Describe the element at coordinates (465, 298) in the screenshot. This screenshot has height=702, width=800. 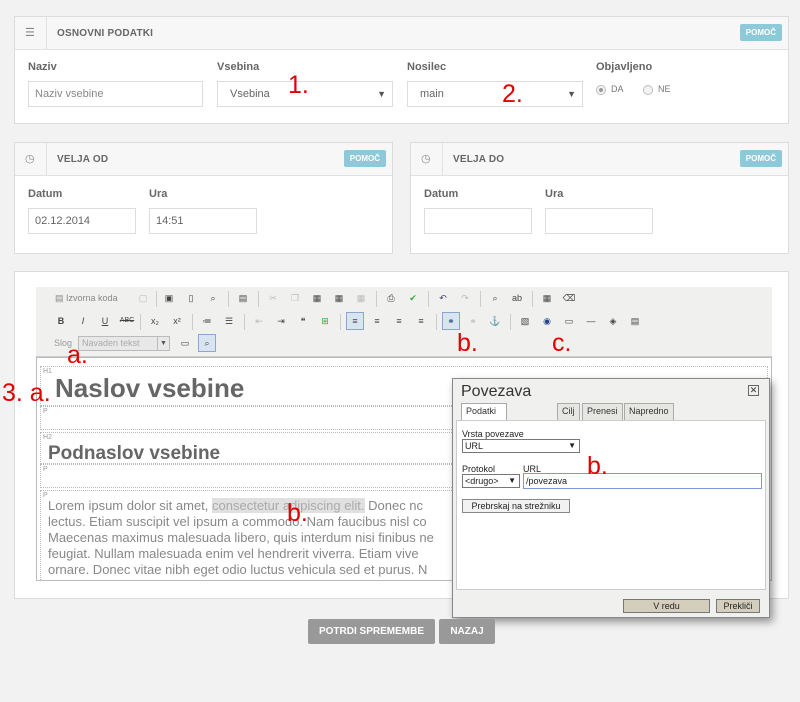
I see `redo-icon: ↷` at that location.